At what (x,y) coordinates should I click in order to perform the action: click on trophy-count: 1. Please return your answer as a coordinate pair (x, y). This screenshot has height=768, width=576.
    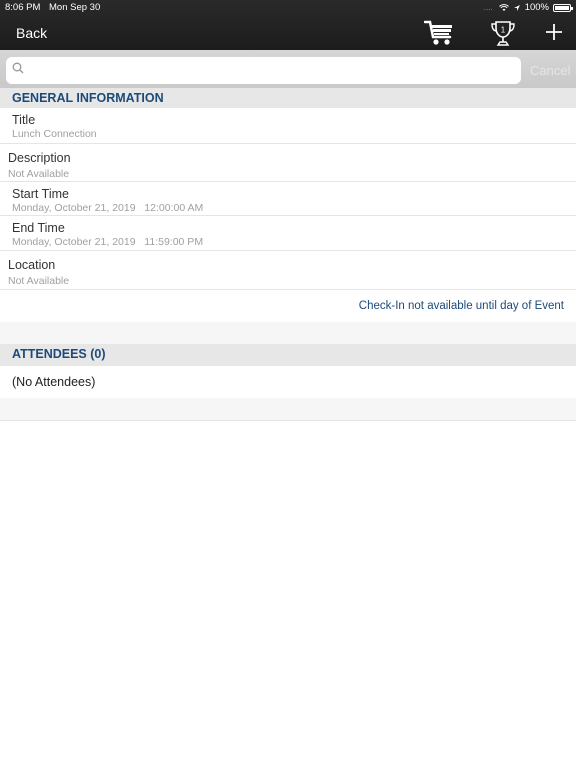
    Looking at the image, I should click on (503, 30).